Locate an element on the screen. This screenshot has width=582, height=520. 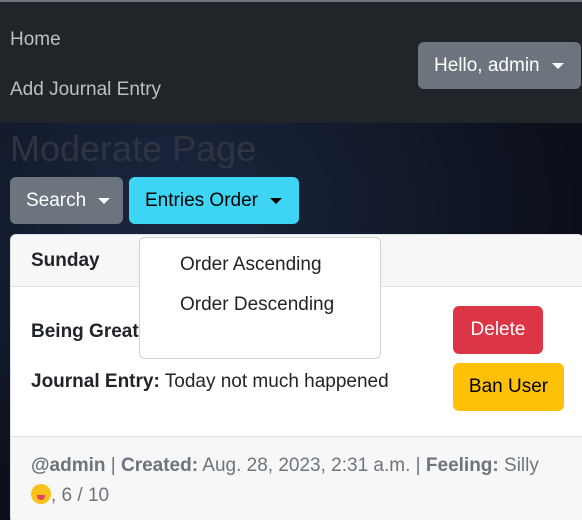
feeling-value: Silly is located at coordinates (521, 465).